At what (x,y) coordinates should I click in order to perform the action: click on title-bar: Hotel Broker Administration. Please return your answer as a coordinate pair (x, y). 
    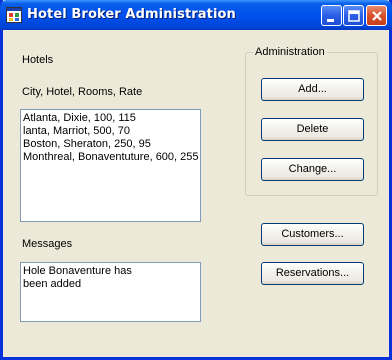
    Looking at the image, I should click on (196, 15).